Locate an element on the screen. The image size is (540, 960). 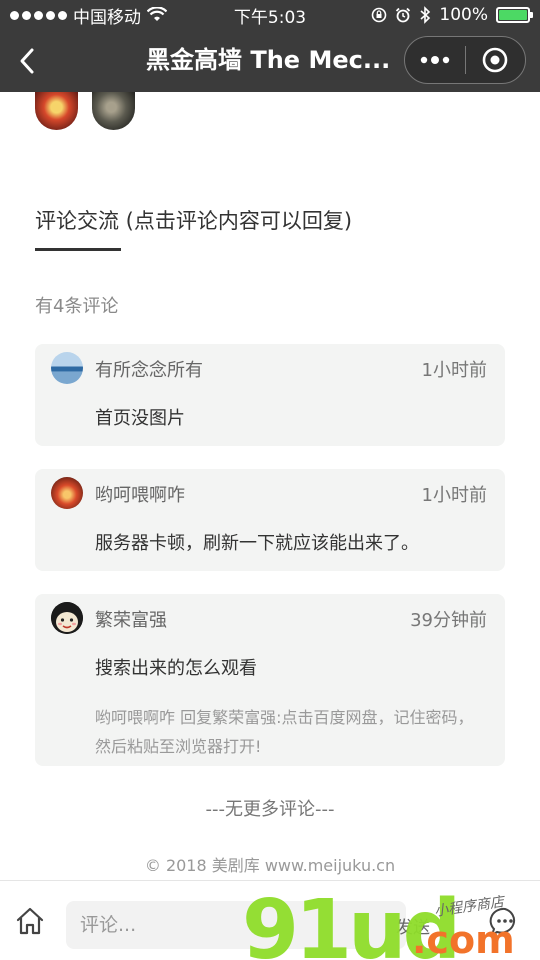
watermark-suffix: .com is located at coordinates (463, 939).